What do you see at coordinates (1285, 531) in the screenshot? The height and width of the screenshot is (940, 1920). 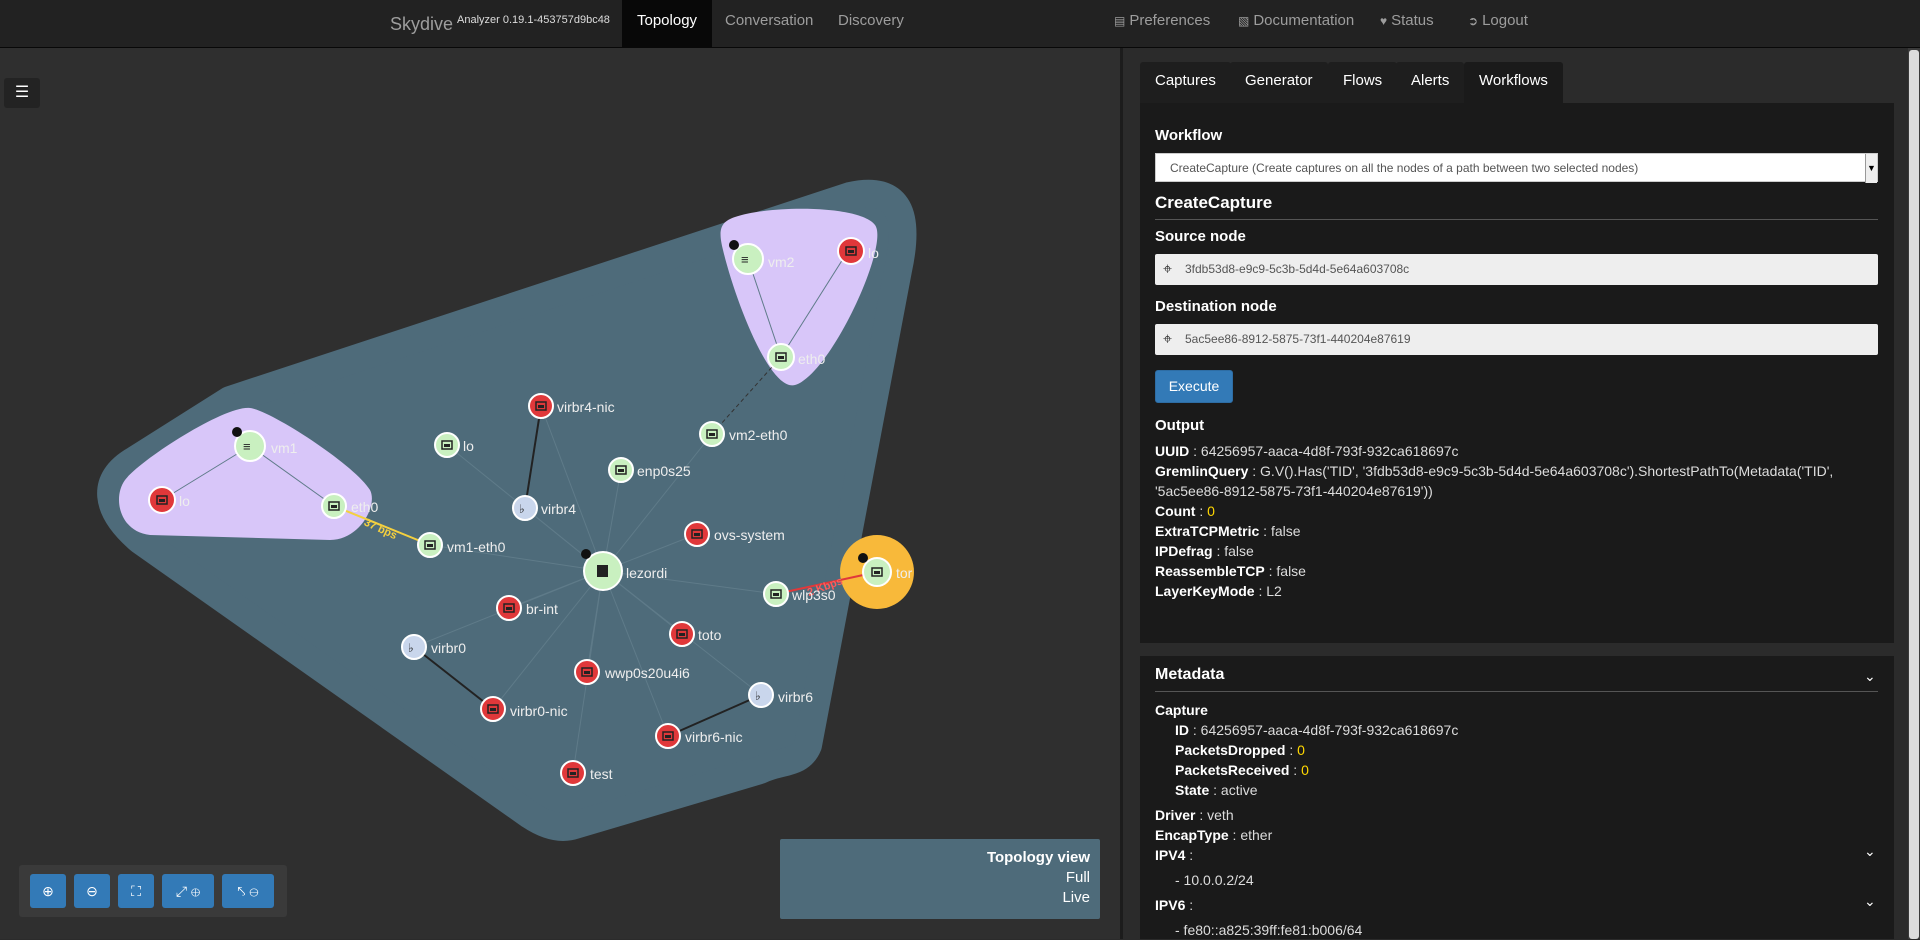 I see `output-extratcp-value: false` at bounding box center [1285, 531].